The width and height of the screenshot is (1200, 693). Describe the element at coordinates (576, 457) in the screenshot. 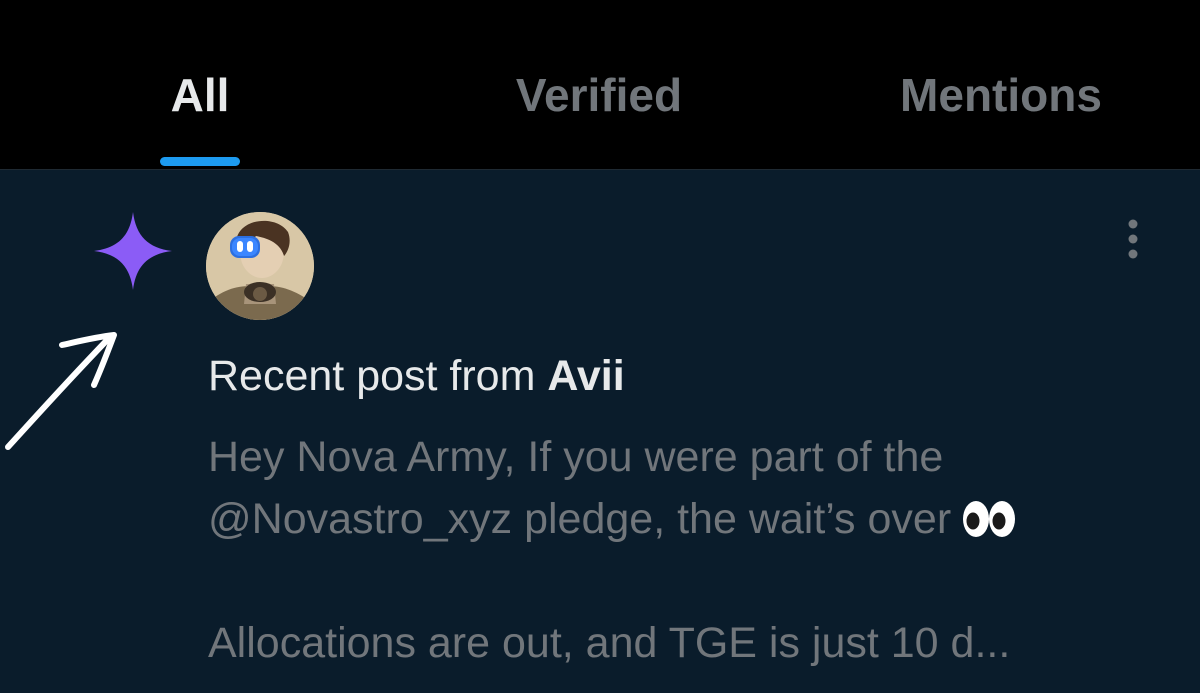

I see `notification-body-line: Hey Nova Army, If you were part of the` at that location.